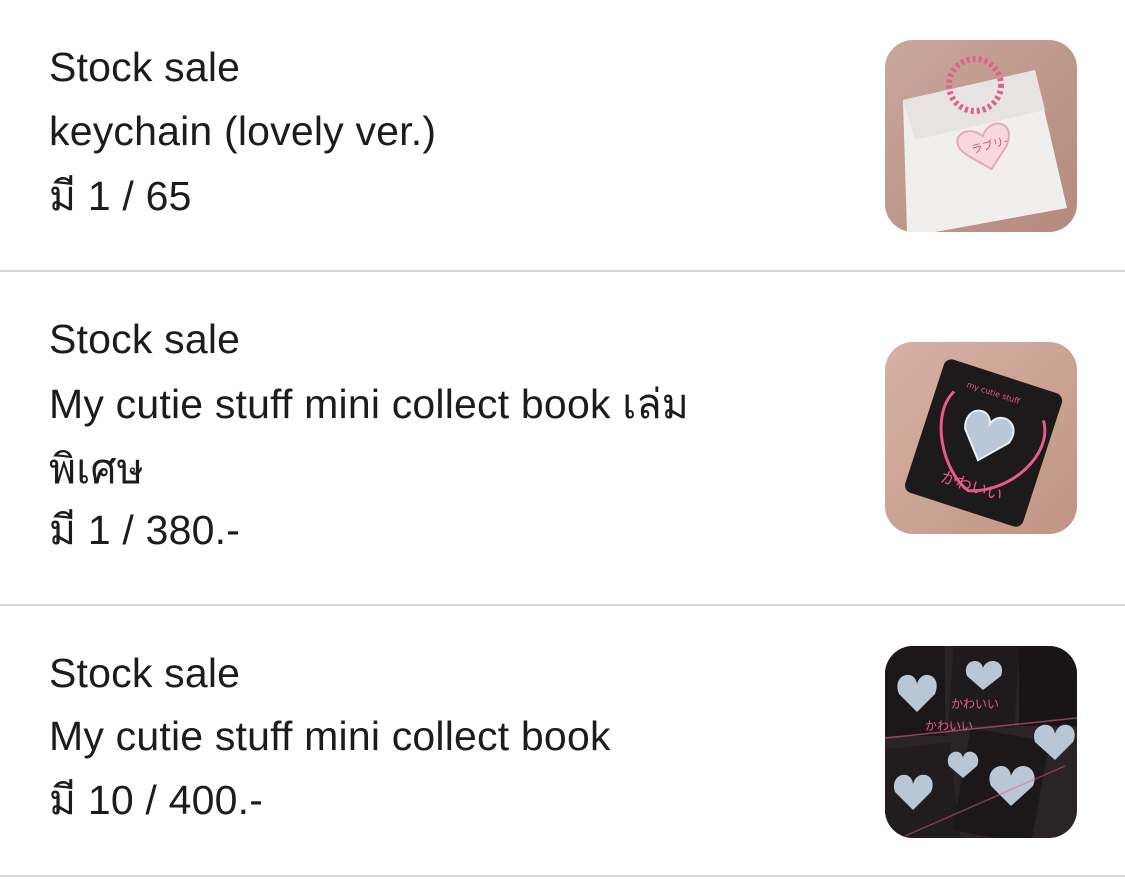 Image resolution: width=1125 pixels, height=888 pixels. Describe the element at coordinates (369, 404) in the screenshot. I see `item-title: My cutie stuff mini collect book เล่ม` at that location.